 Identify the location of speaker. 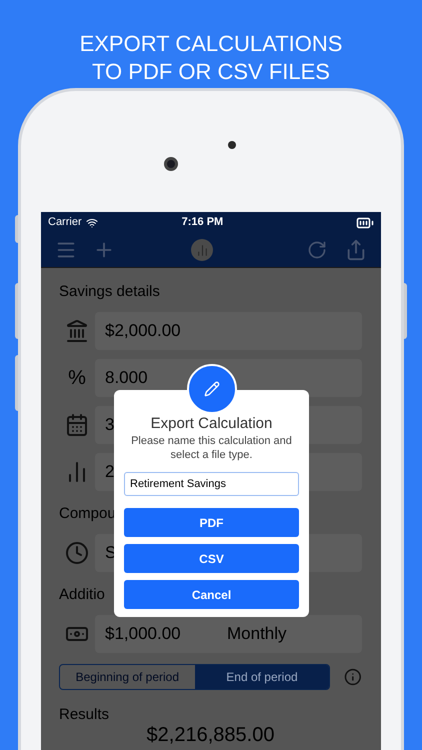
(232, 145).